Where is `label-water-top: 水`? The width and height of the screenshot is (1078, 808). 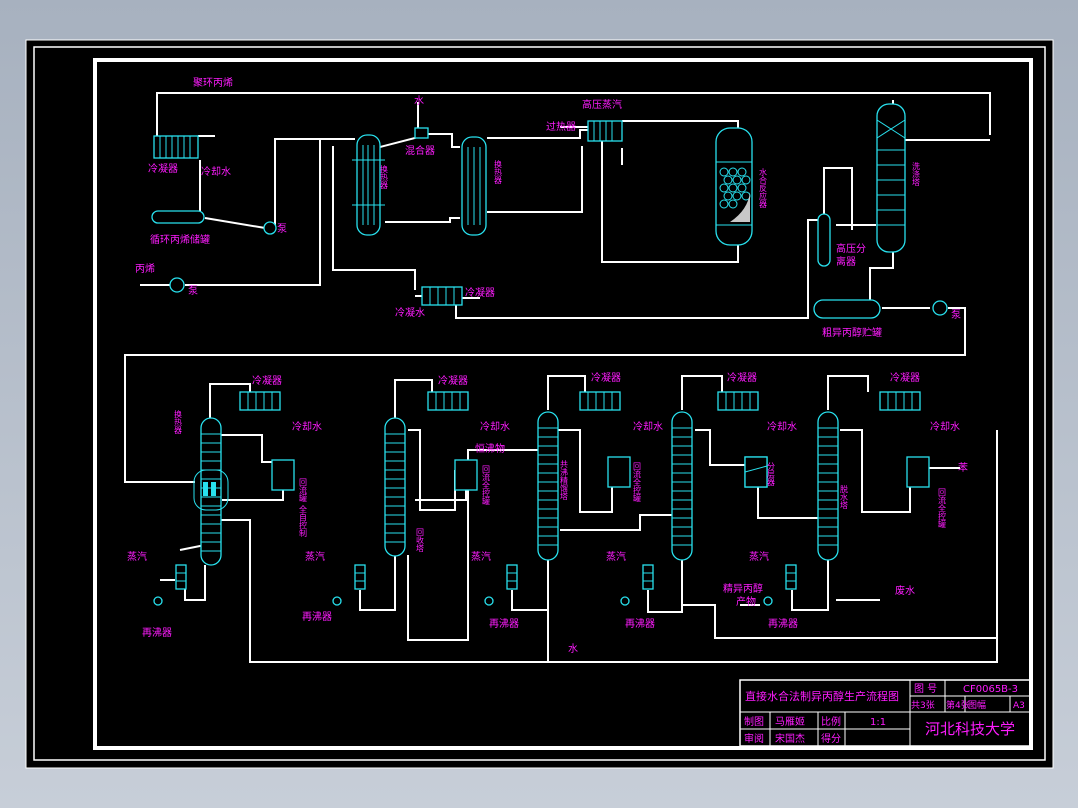 label-water-top: 水 is located at coordinates (419, 101).